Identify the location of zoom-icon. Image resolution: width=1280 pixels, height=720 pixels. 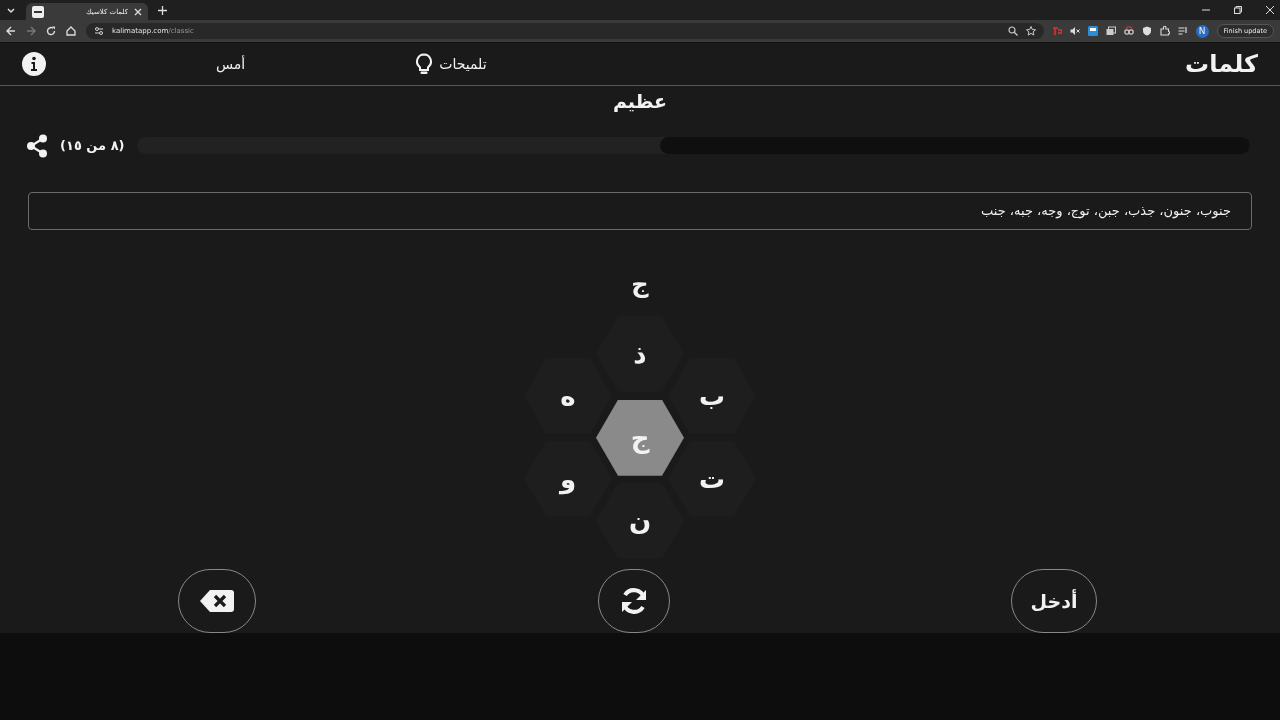
(1012, 31).